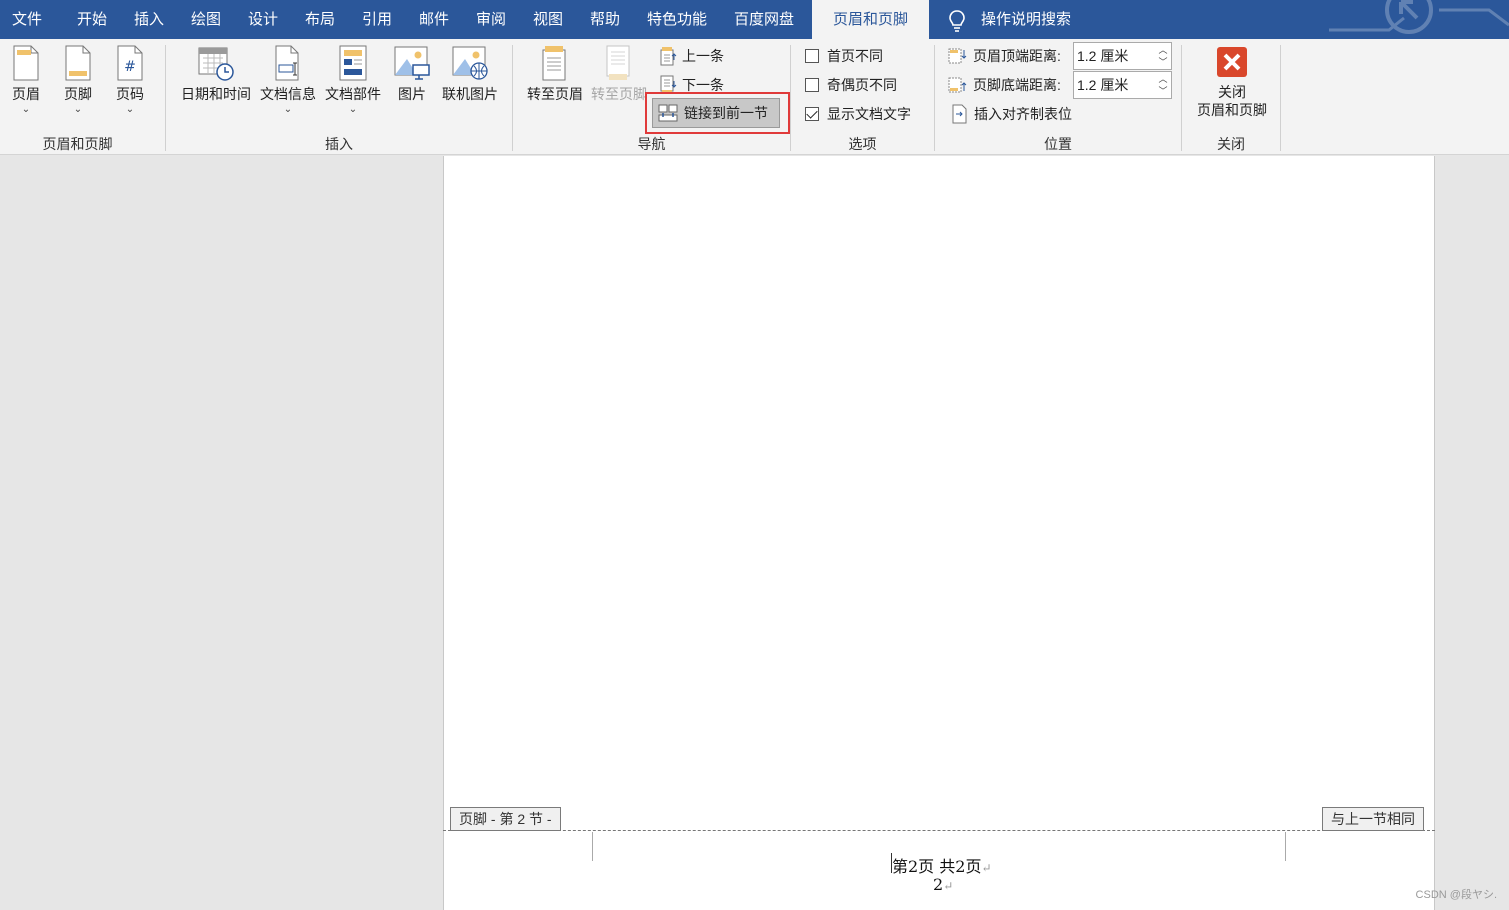 The height and width of the screenshot is (910, 1509). What do you see at coordinates (959, 114) in the screenshot?
I see `alignment-tab-icon` at bounding box center [959, 114].